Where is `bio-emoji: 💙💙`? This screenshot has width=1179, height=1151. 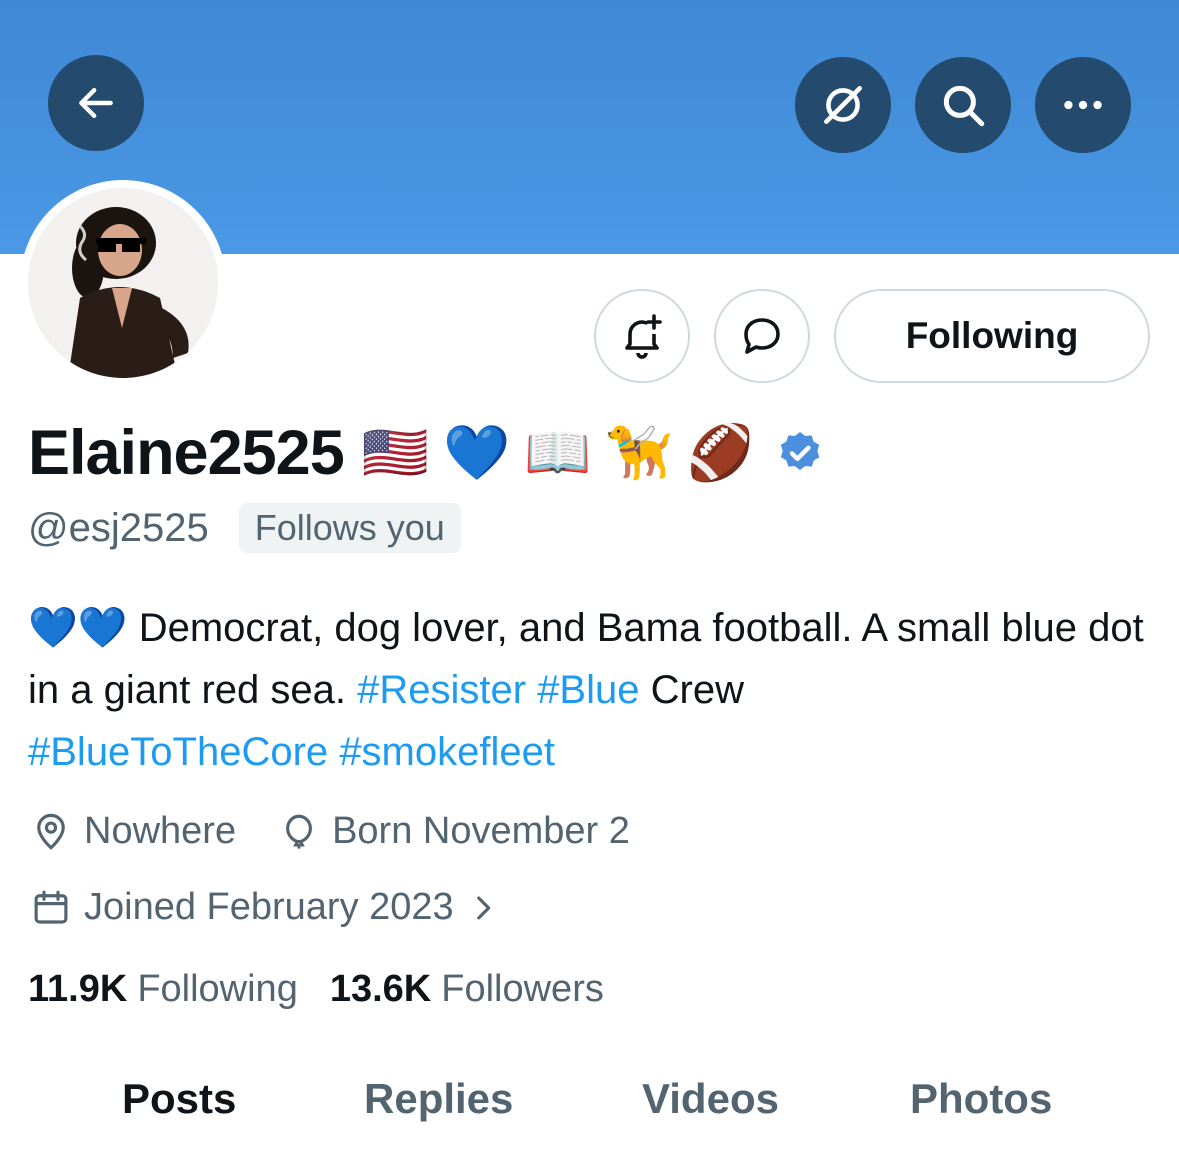 bio-emoji: 💙💙 is located at coordinates (78, 628).